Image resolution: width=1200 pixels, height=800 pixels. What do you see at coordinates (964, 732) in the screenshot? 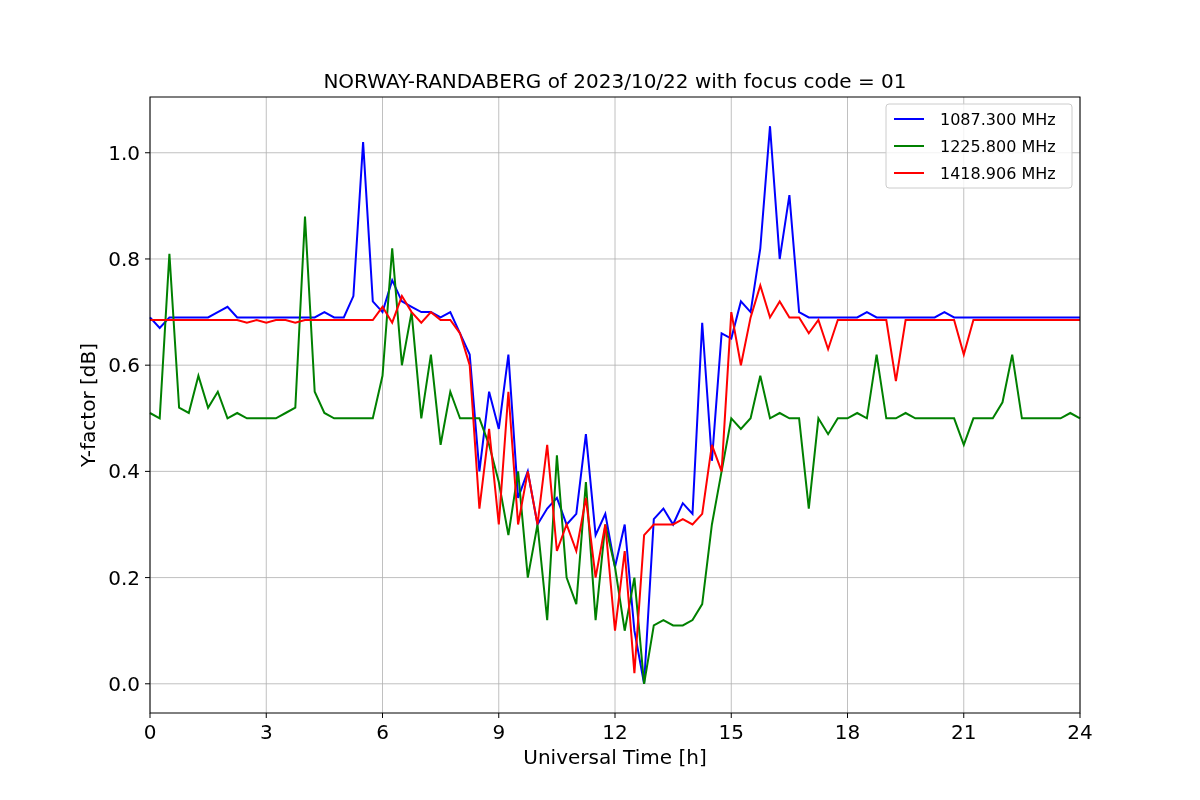
I see `tick-label: 21` at bounding box center [964, 732].